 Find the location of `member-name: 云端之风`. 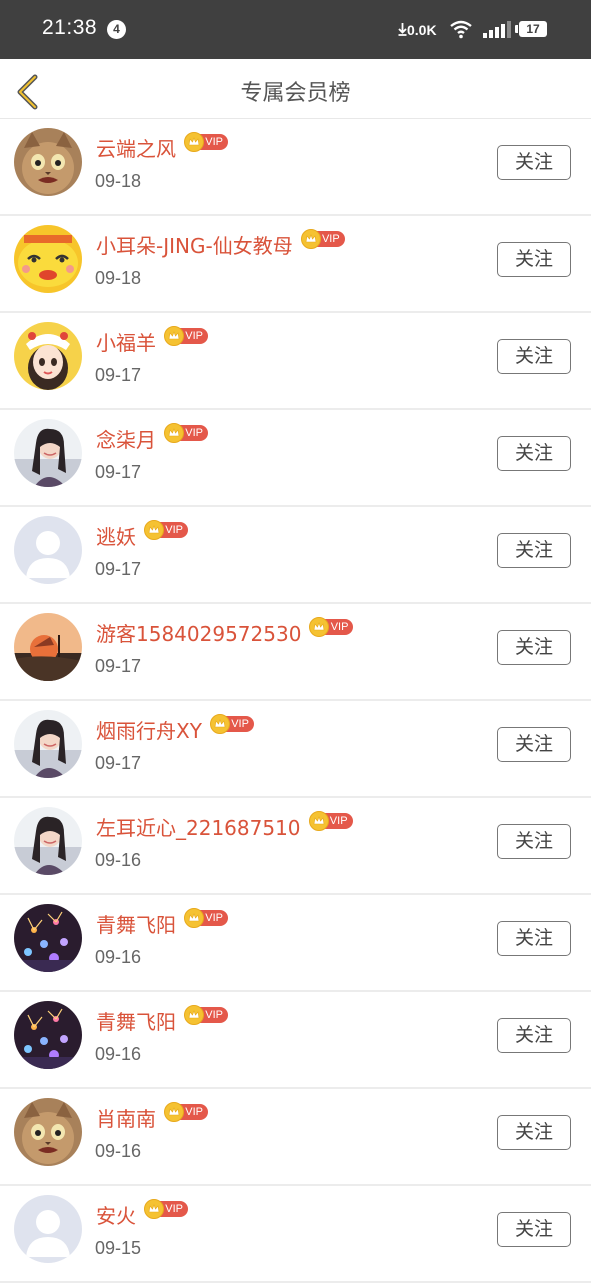

member-name: 云端之风 is located at coordinates (136, 147).